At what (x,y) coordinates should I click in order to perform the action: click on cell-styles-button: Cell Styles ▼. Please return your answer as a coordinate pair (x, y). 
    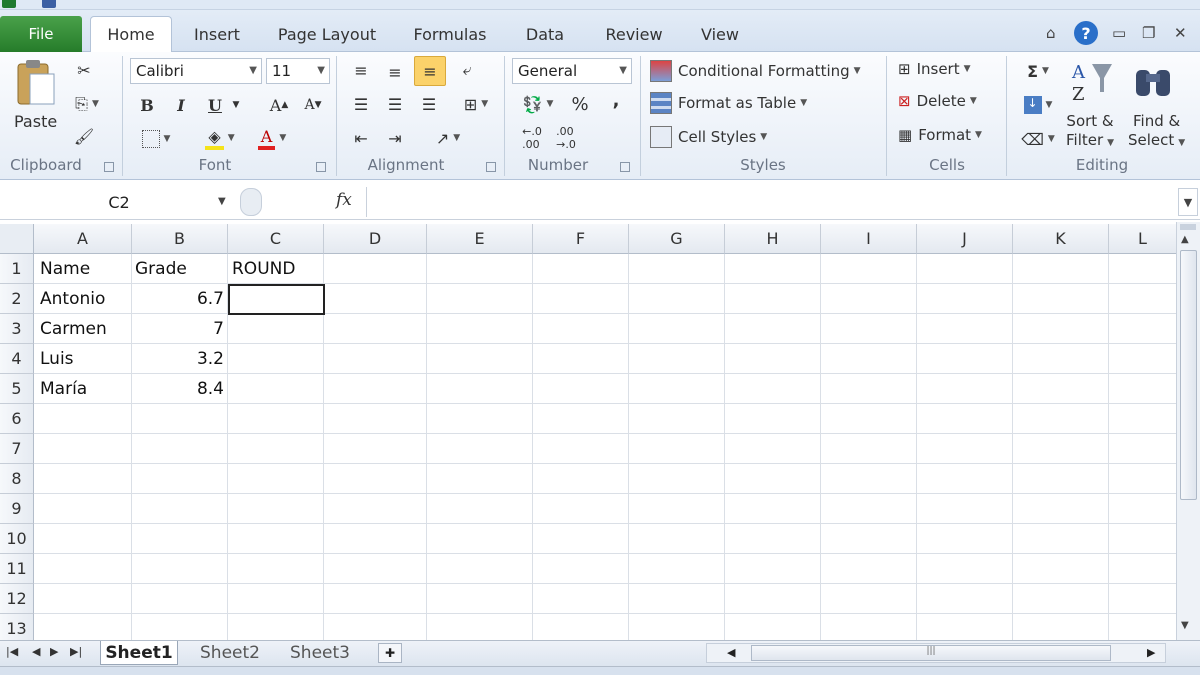
    Looking at the image, I should click on (708, 137).